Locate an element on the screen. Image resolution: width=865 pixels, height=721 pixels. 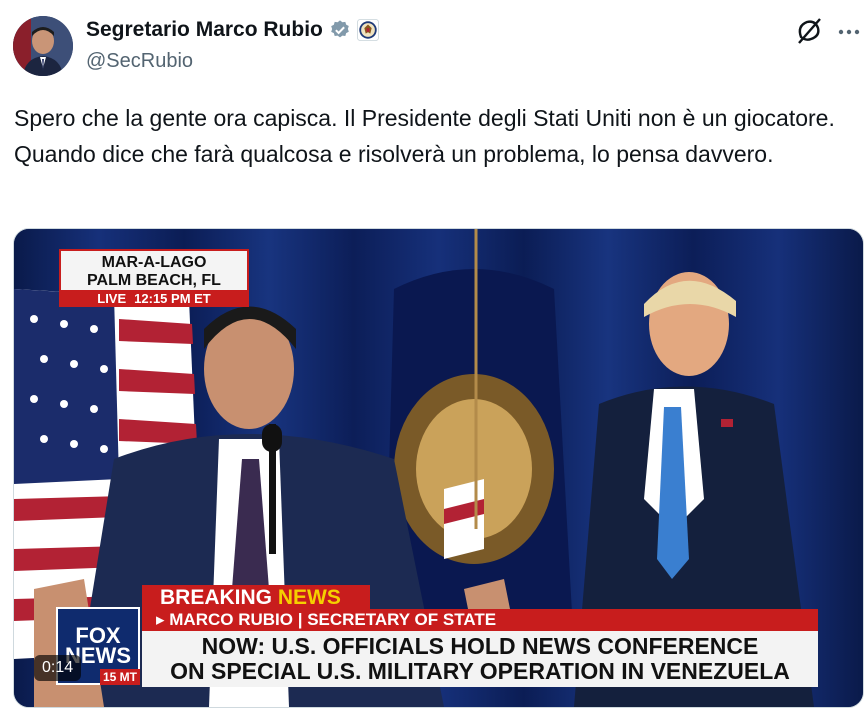
location-line-2: PALM BEACH, FL is located at coordinates (154, 280).